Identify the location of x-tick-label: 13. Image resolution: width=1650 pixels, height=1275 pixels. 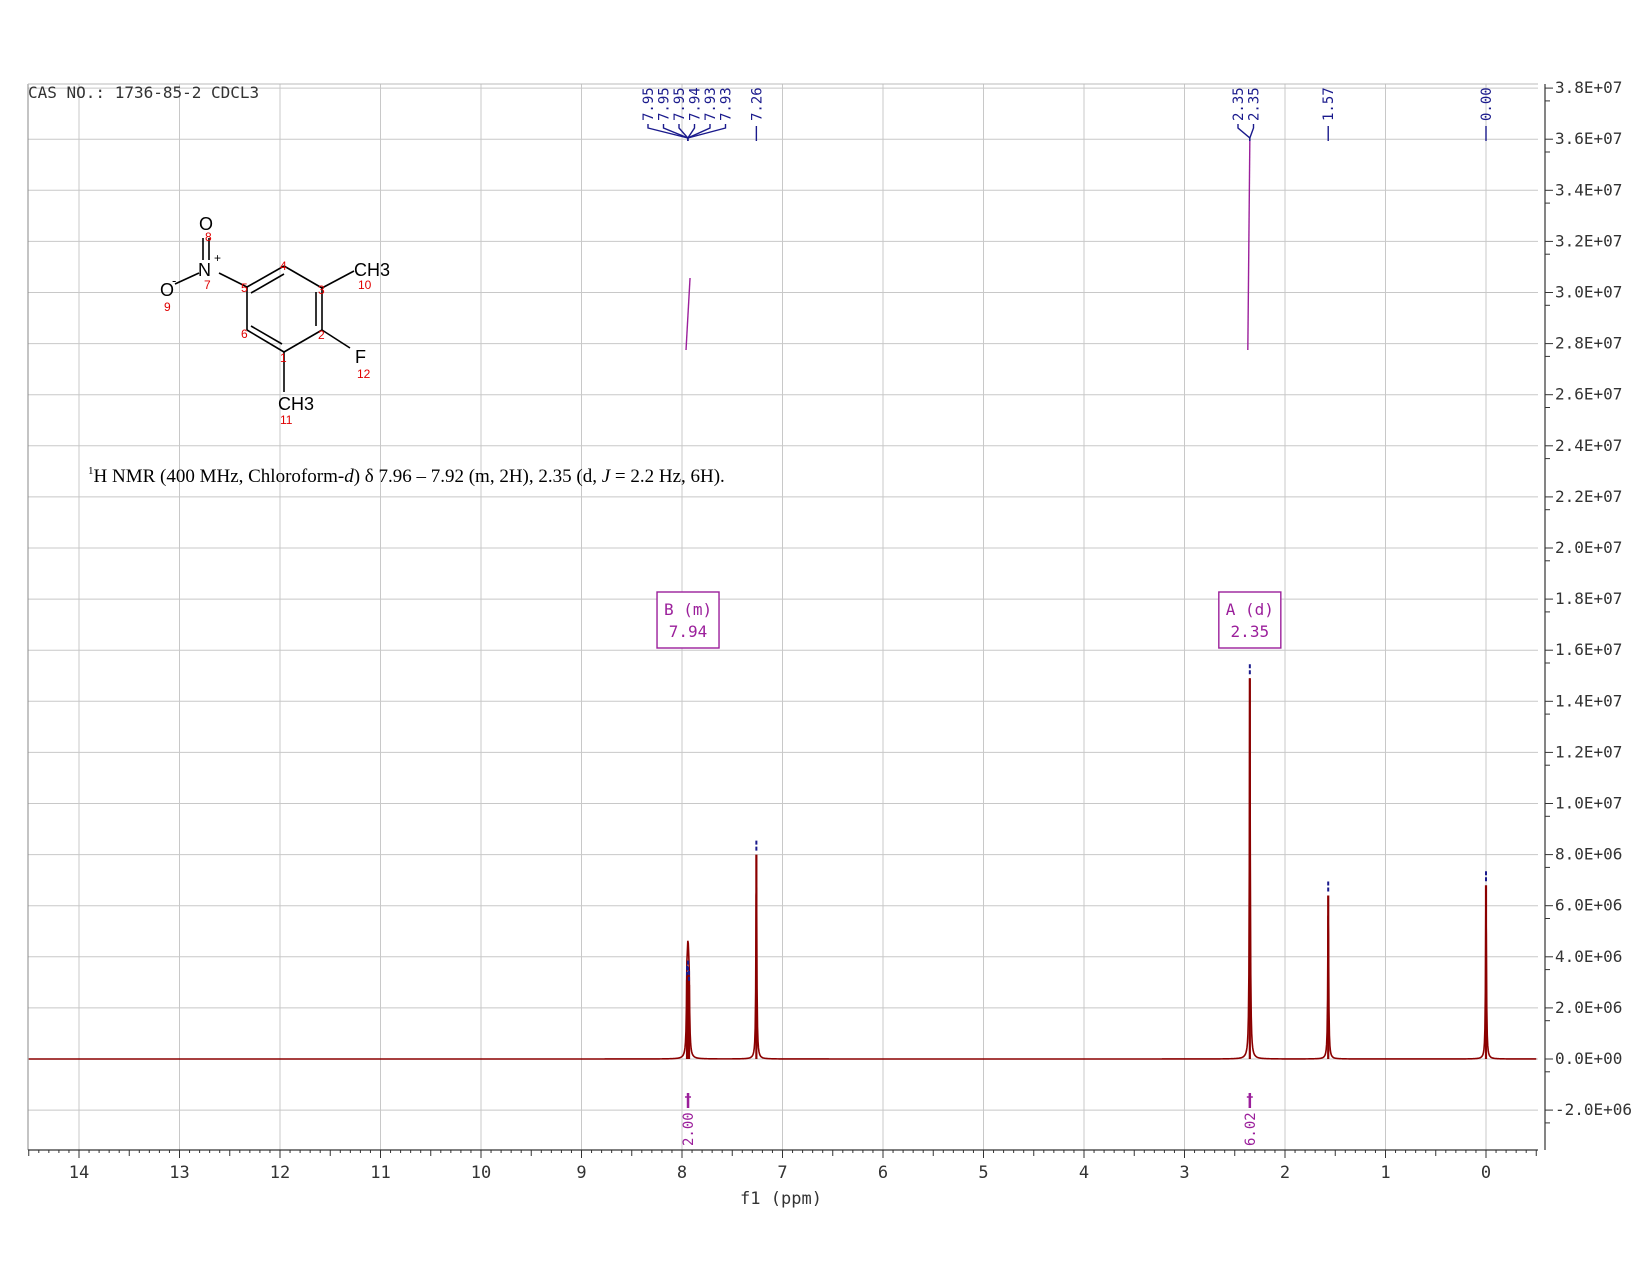
(179, 1173).